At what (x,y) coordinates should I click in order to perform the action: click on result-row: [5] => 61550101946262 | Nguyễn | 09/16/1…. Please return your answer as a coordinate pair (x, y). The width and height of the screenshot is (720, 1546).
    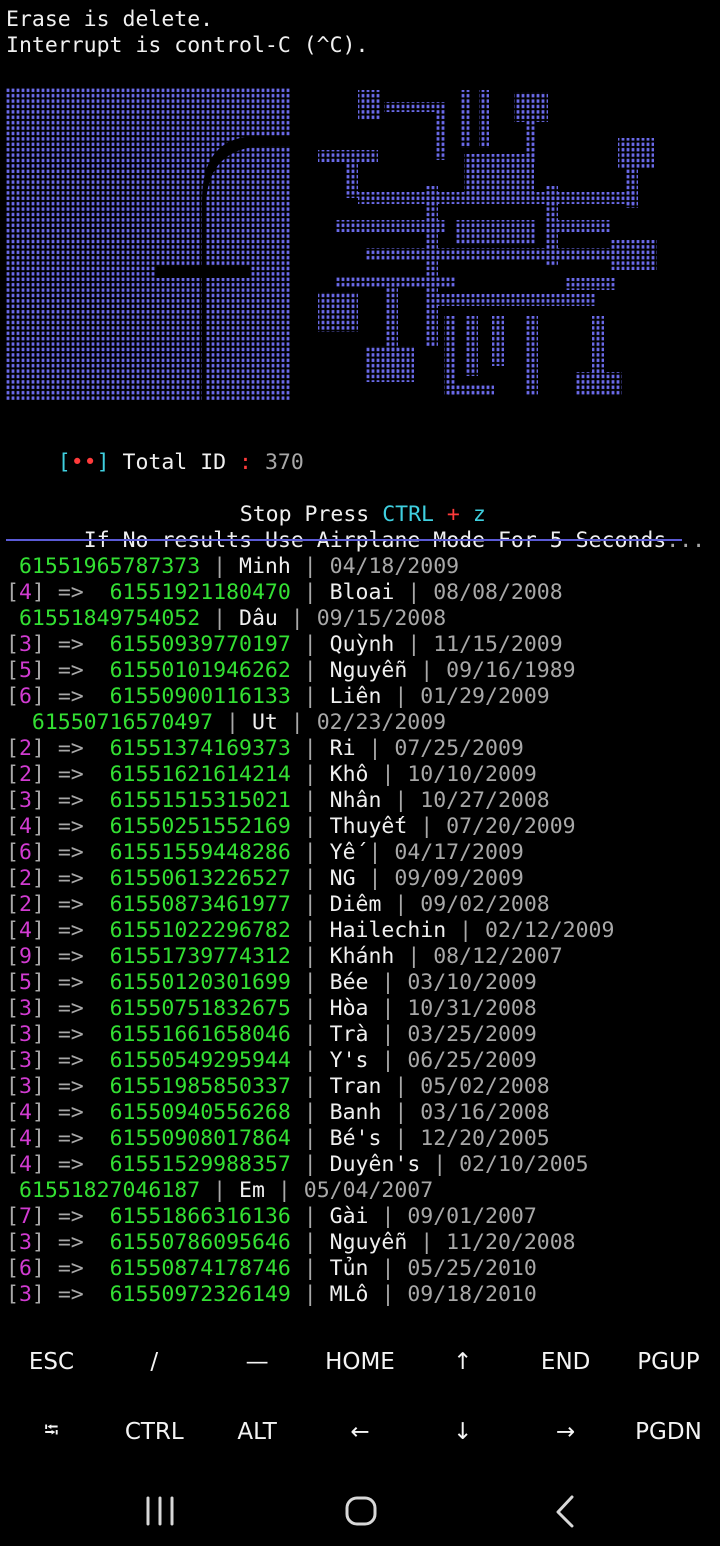
    Looking at the image, I should click on (291, 671).